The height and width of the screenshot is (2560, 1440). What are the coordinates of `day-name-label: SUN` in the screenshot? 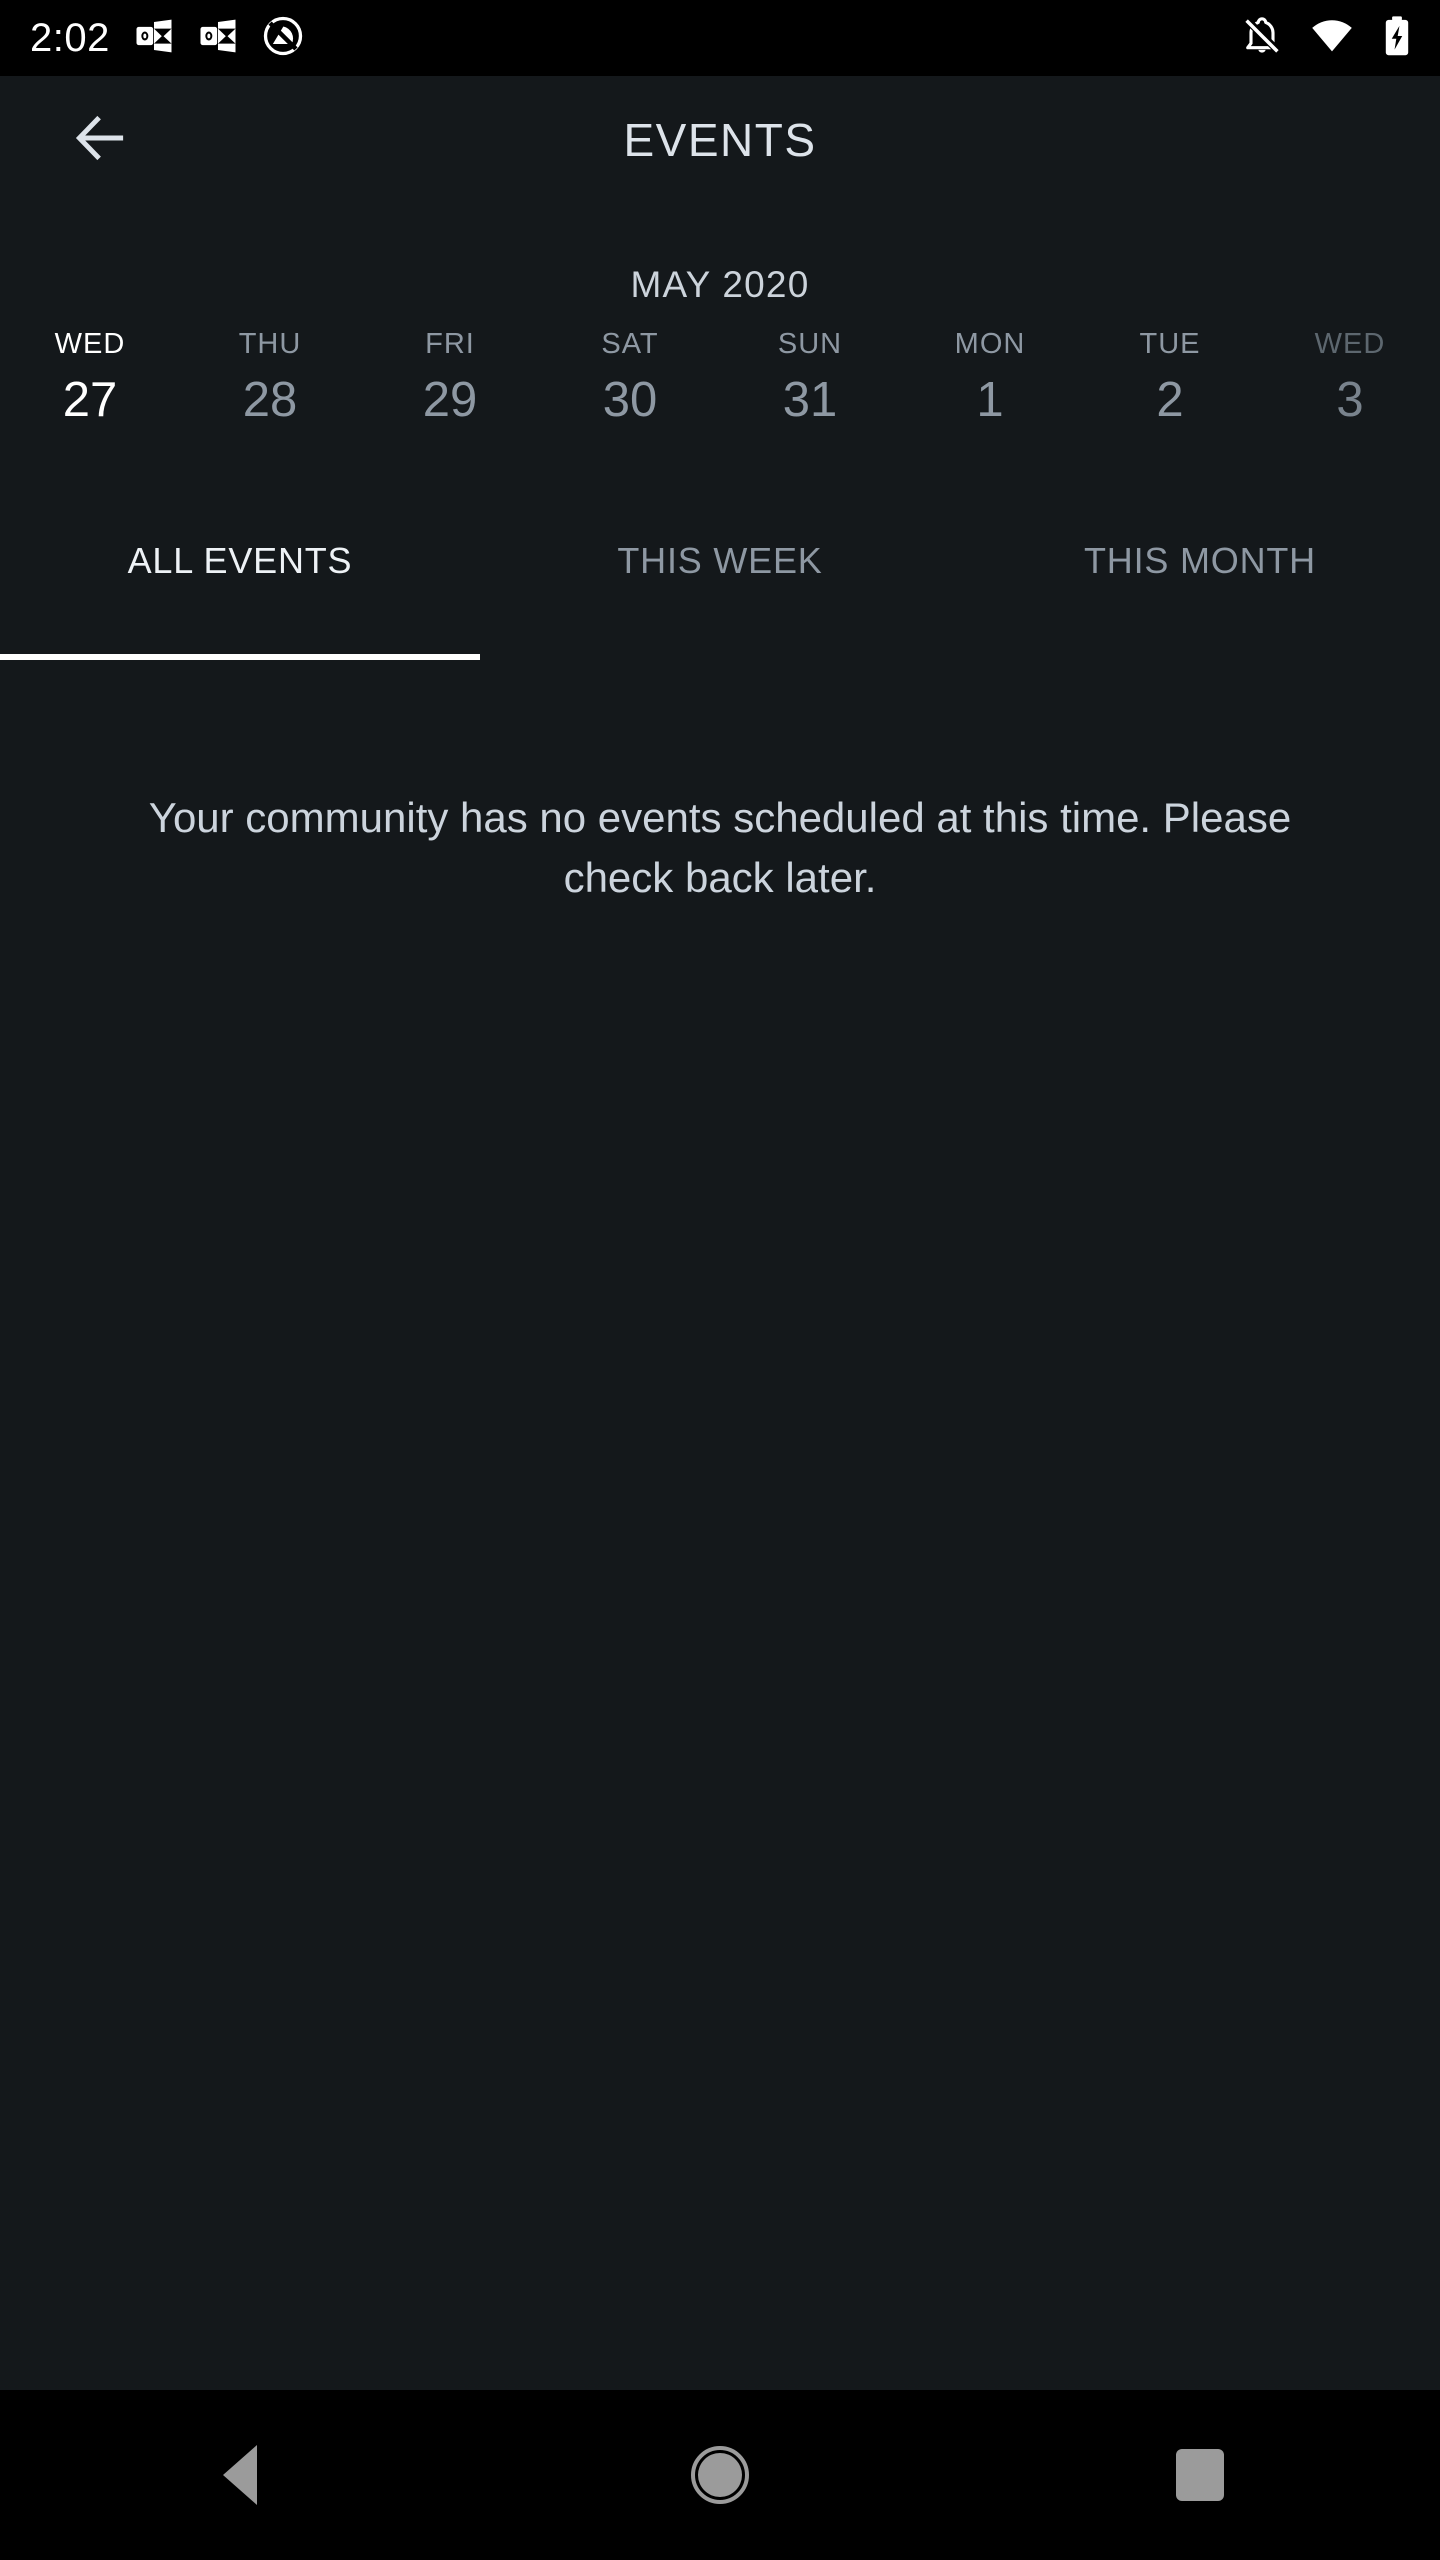 It's located at (810, 344).